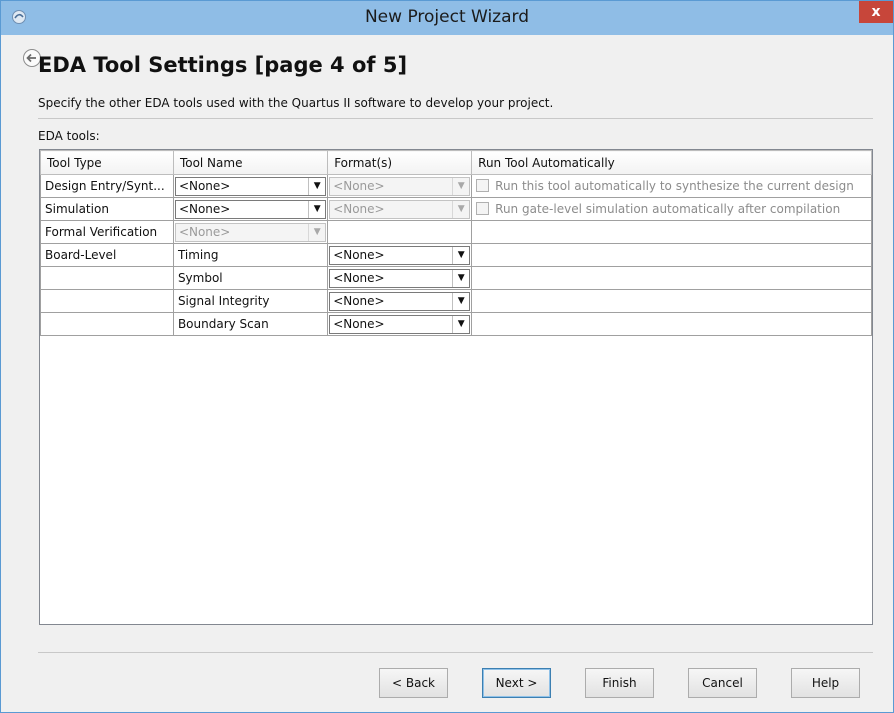 The image size is (894, 713). I want to click on help-button: Help, so click(825, 683).